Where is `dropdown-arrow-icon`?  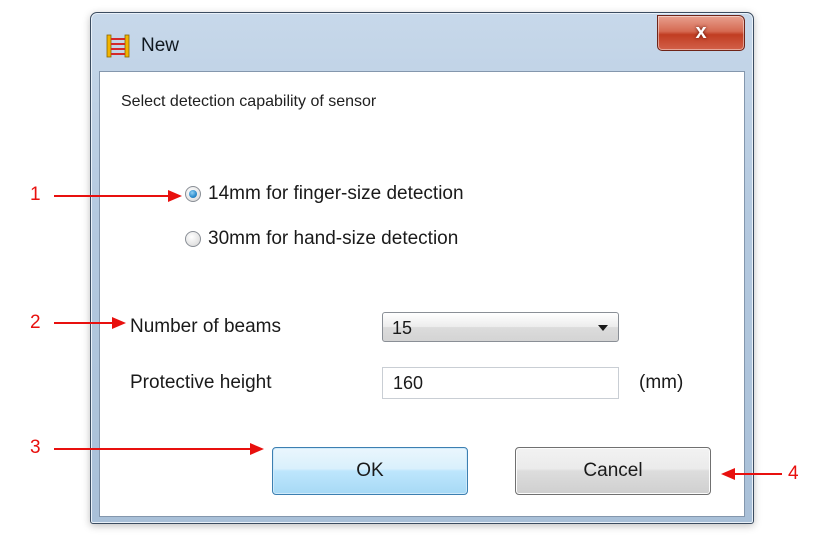 dropdown-arrow-icon is located at coordinates (603, 328).